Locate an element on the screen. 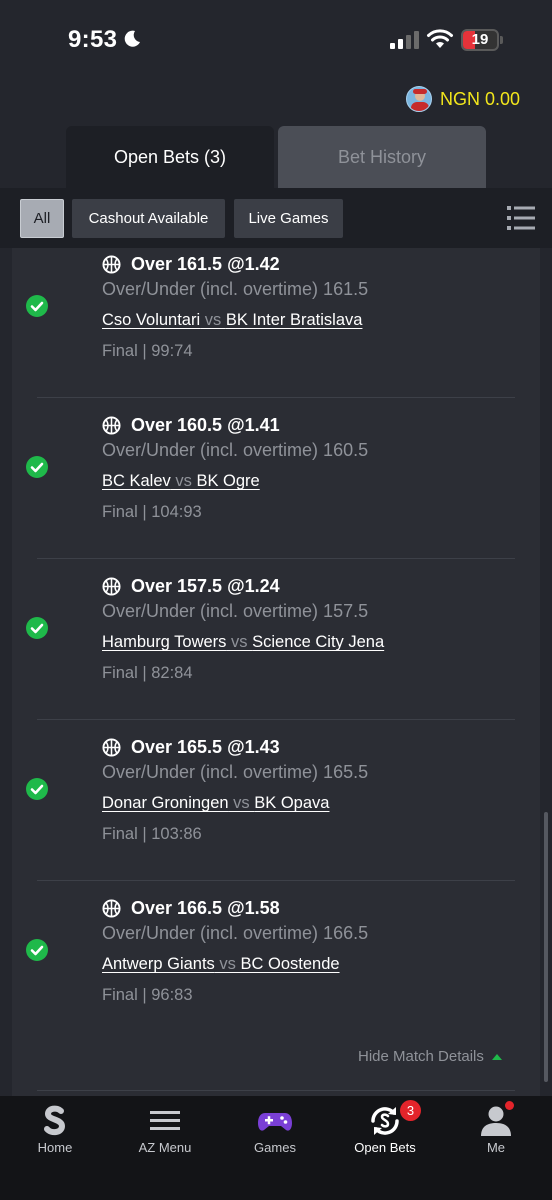 The image size is (552, 1200). match-result: Final | 99:74 is located at coordinates (147, 351).